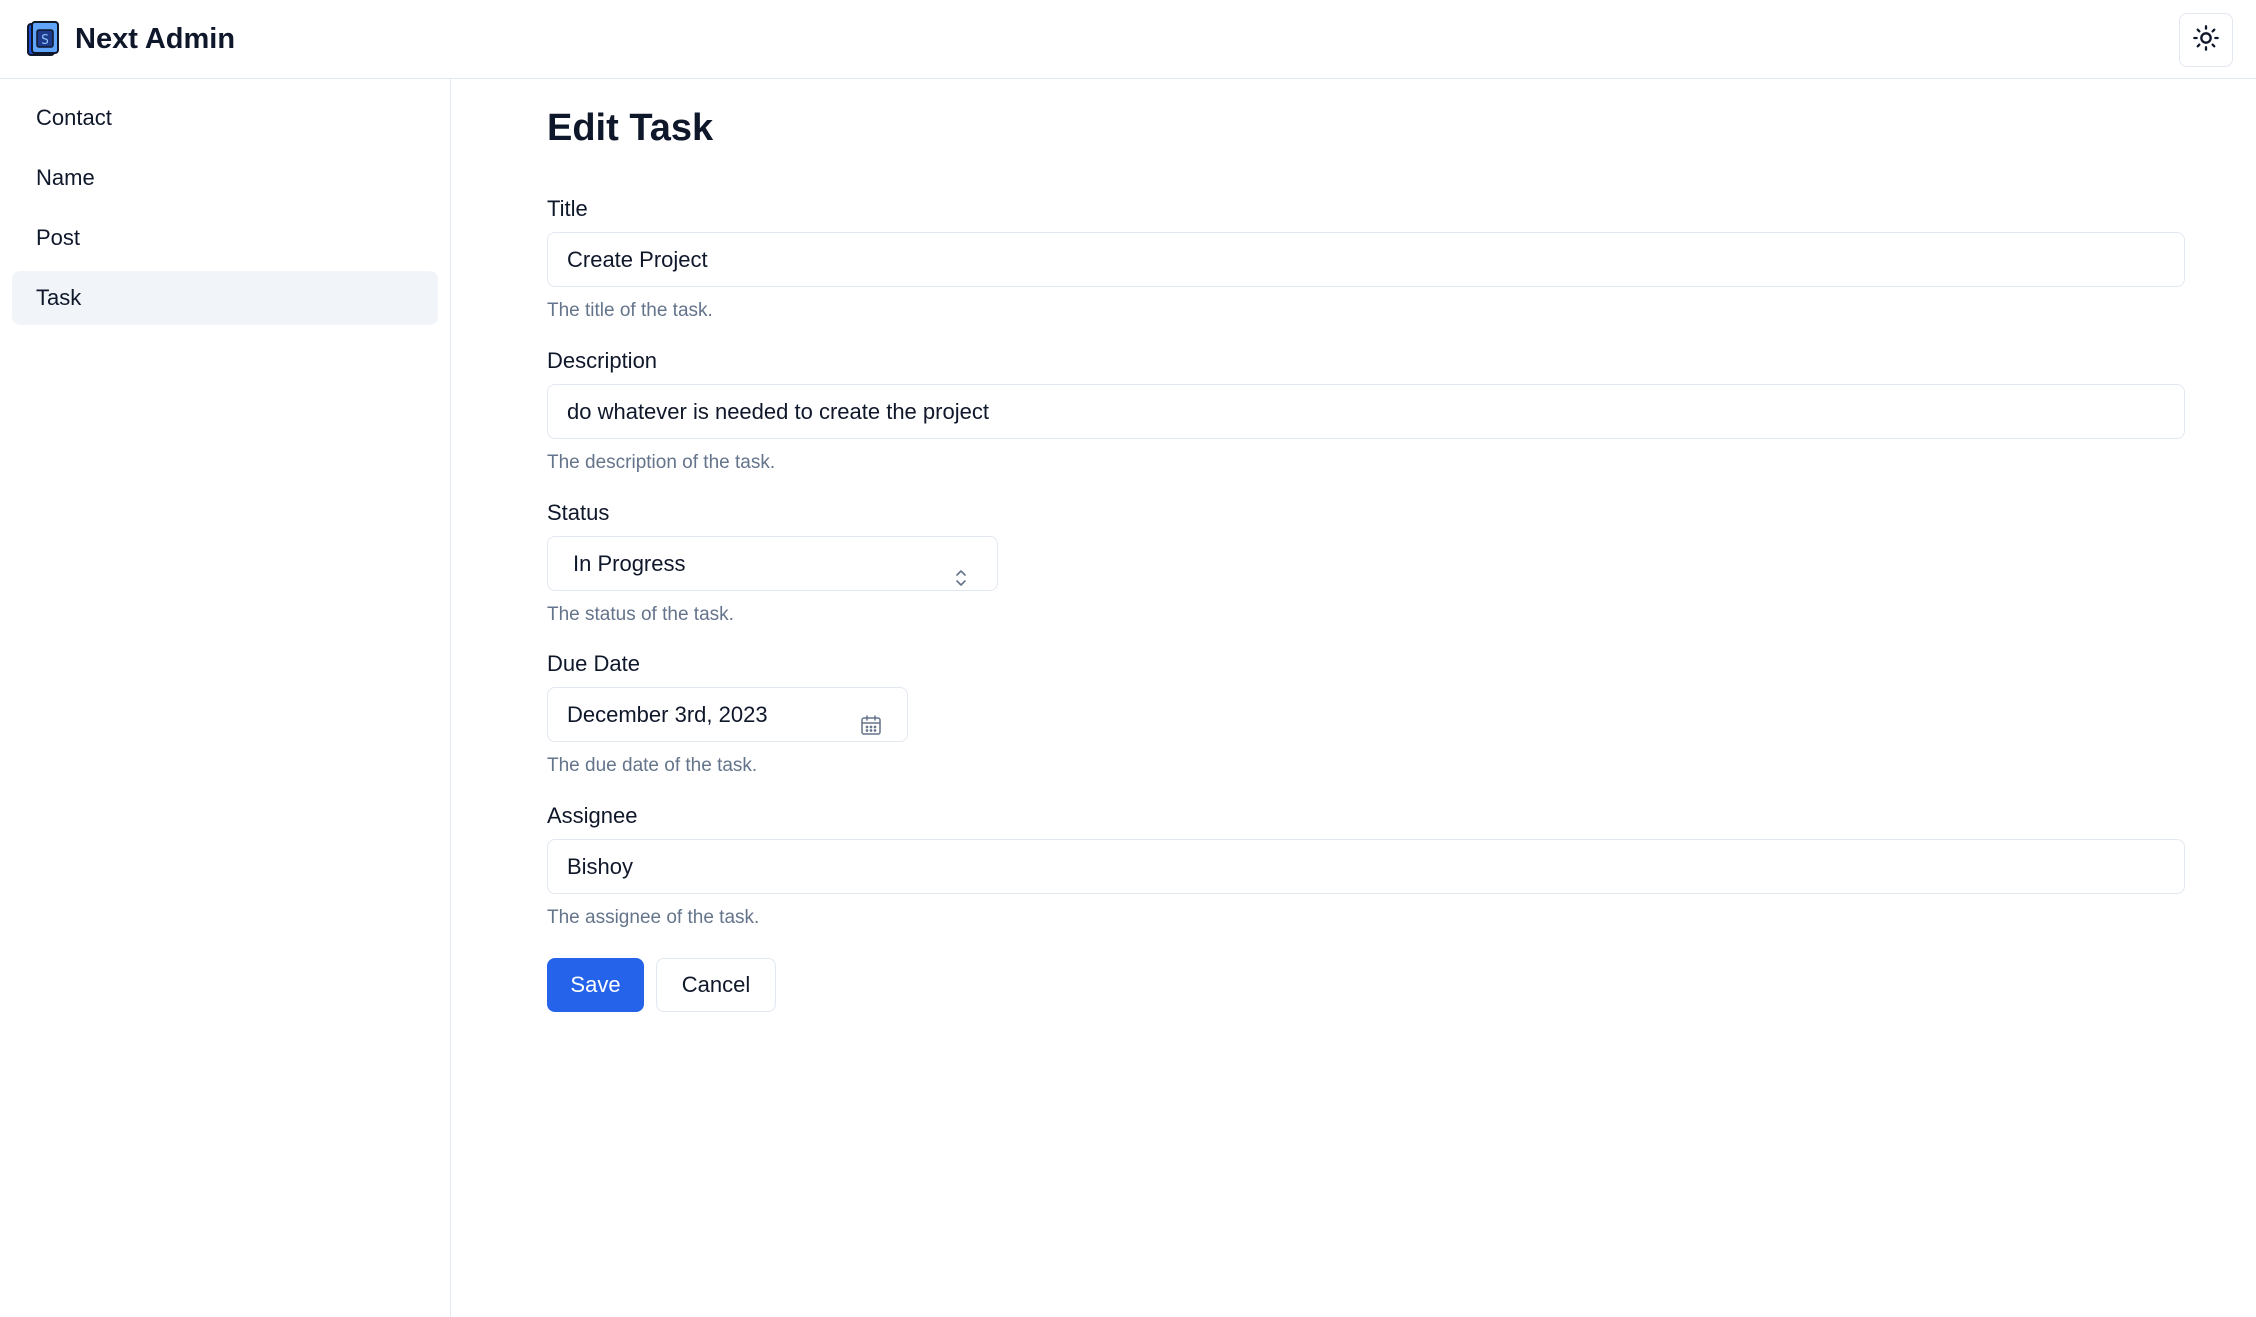 The width and height of the screenshot is (2256, 1317). What do you see at coordinates (225, 298) in the screenshot?
I see `sidebar-item-task: Task` at bounding box center [225, 298].